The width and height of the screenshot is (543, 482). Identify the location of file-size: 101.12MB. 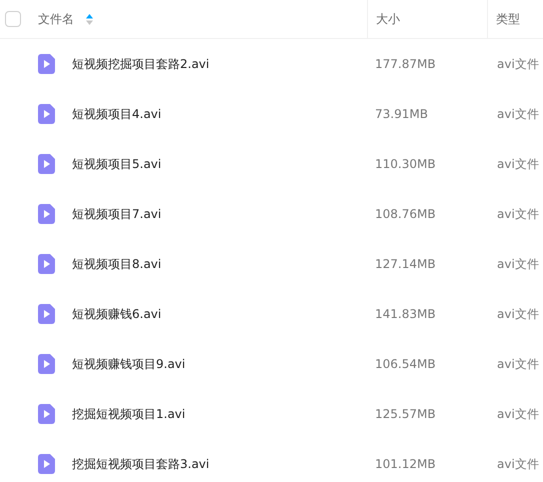
(405, 464).